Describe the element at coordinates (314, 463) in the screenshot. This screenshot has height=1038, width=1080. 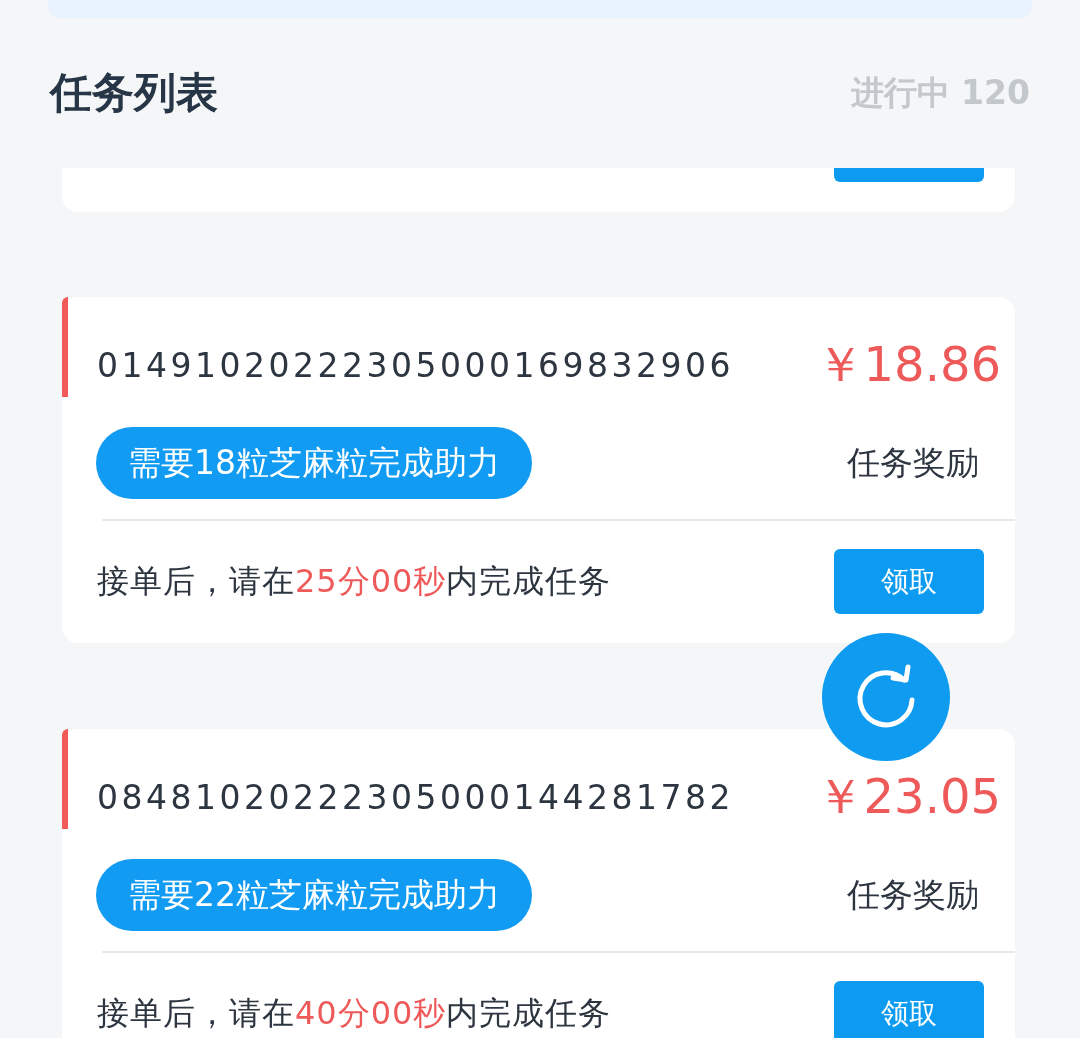
I see `requirement-tag: 需要18粒芝麻粒完成助力` at that location.